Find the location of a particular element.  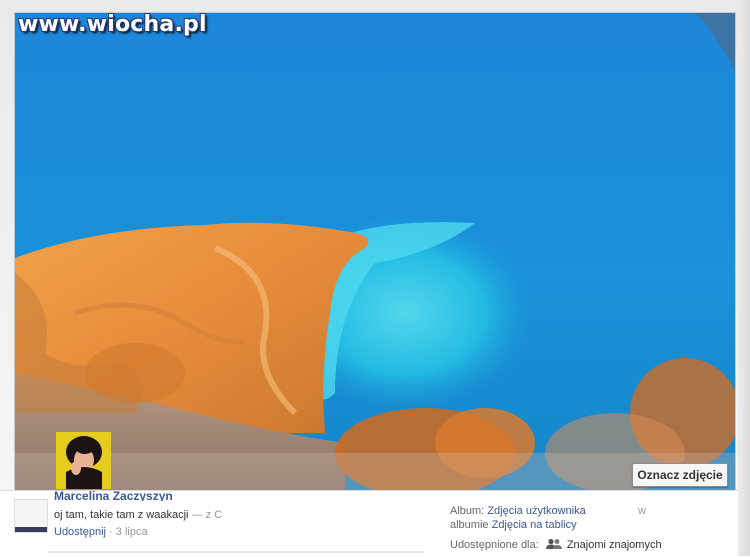

author-avatar is located at coordinates (31, 516).